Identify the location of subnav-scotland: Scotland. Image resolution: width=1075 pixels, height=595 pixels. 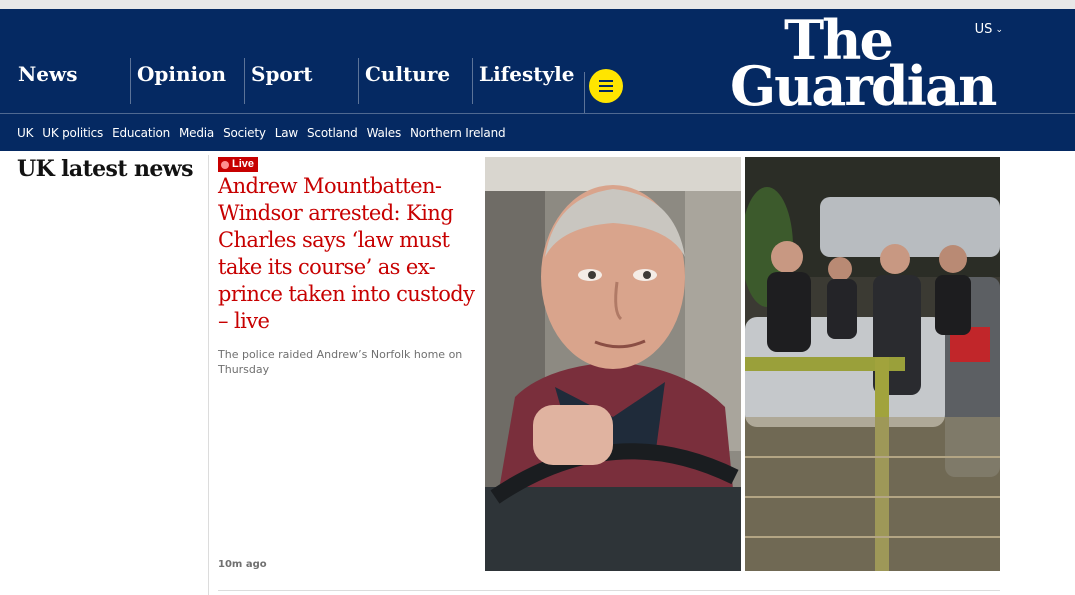
(332, 133).